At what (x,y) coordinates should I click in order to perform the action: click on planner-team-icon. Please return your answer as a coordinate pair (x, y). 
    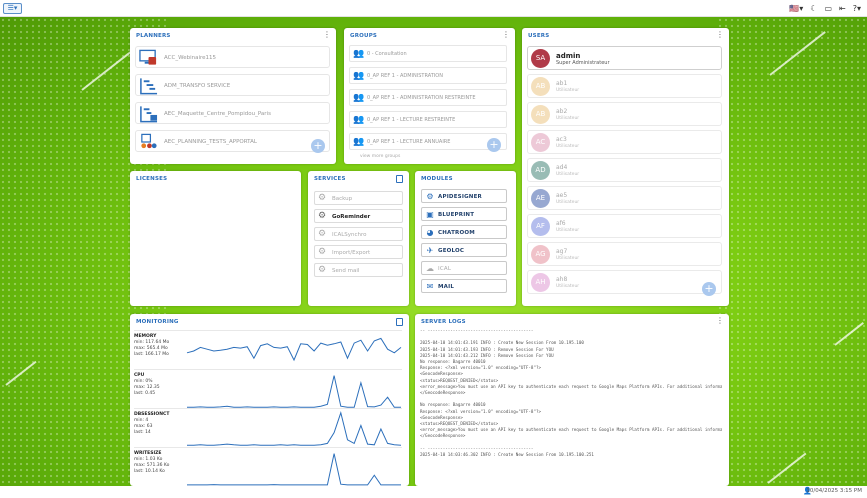
    Looking at the image, I should click on (149, 141).